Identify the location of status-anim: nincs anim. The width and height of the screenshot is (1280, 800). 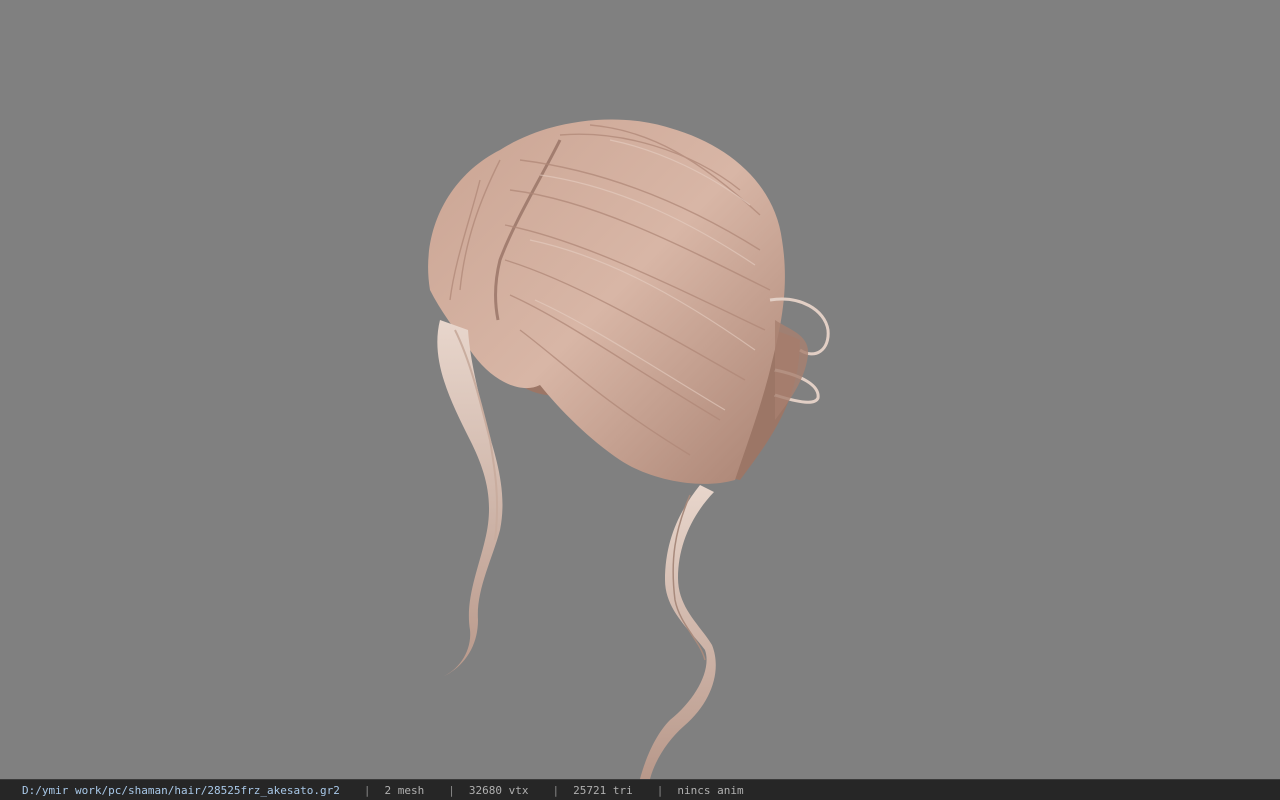
(710, 790).